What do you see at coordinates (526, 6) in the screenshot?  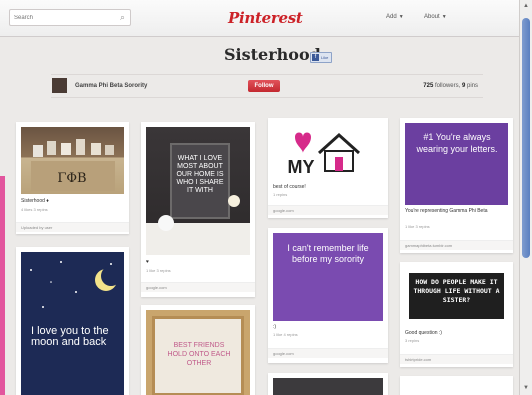 I see `scroll-up-icon: ▲` at bounding box center [526, 6].